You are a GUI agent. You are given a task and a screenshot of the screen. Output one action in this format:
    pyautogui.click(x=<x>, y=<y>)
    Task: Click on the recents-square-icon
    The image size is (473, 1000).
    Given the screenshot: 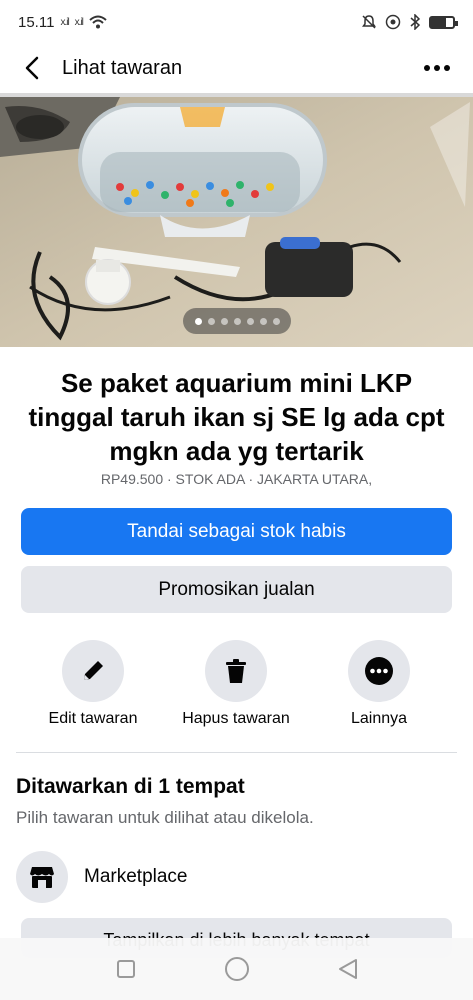 What is the action you would take?
    pyautogui.click(x=125, y=969)
    